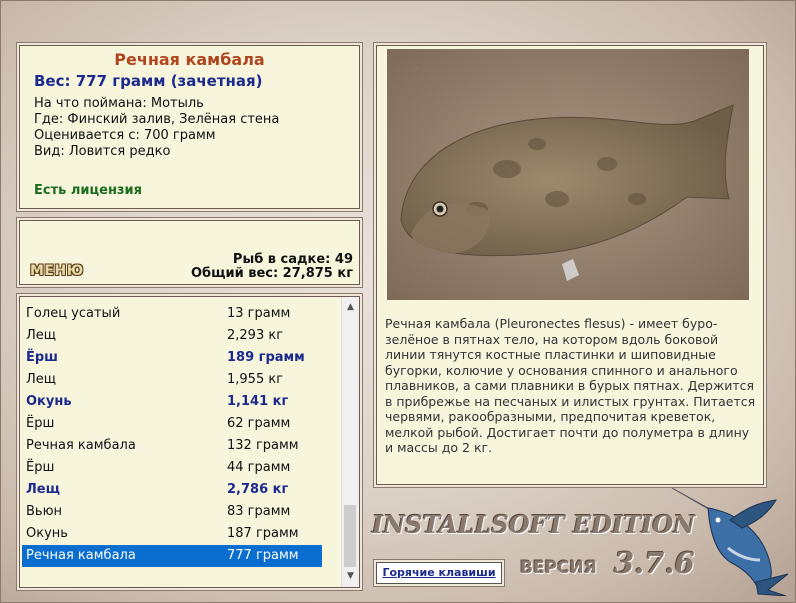  What do you see at coordinates (148, 81) in the screenshot?
I see `fish-weight: Вес: 777 грамм (зачетная)` at bounding box center [148, 81].